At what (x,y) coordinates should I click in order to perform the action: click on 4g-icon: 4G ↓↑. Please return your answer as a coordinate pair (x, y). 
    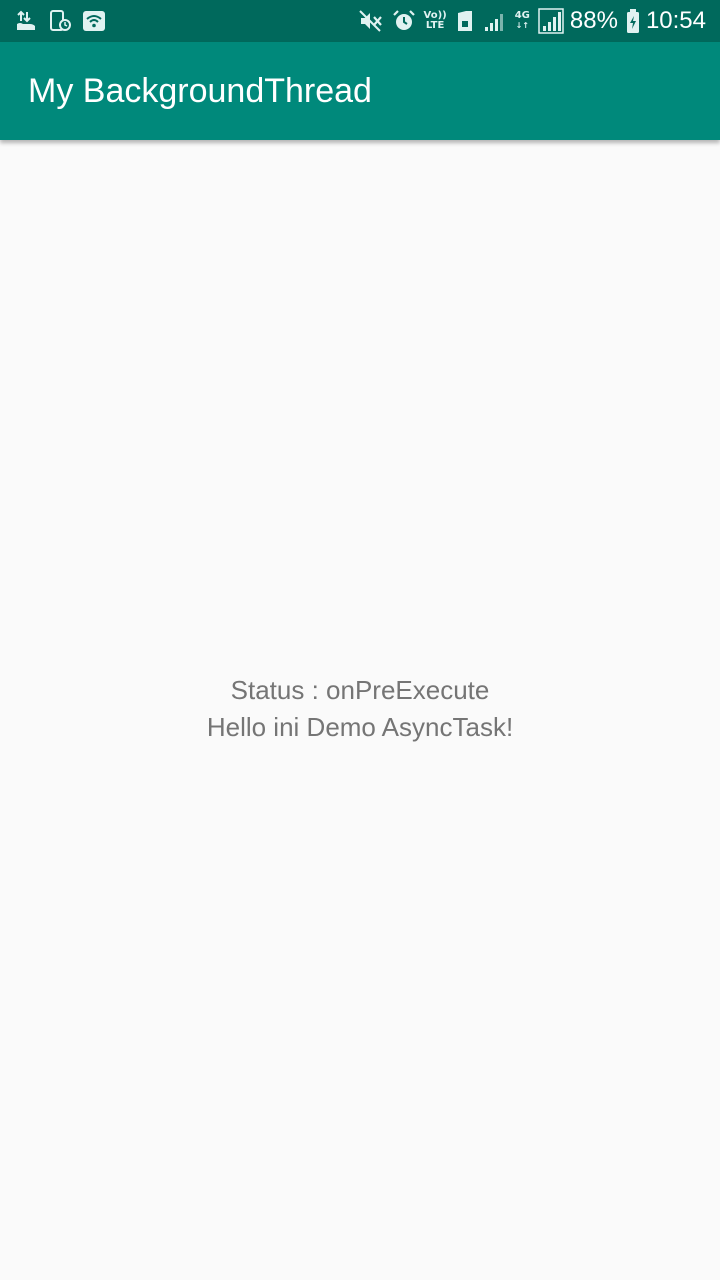
    Looking at the image, I should click on (522, 20).